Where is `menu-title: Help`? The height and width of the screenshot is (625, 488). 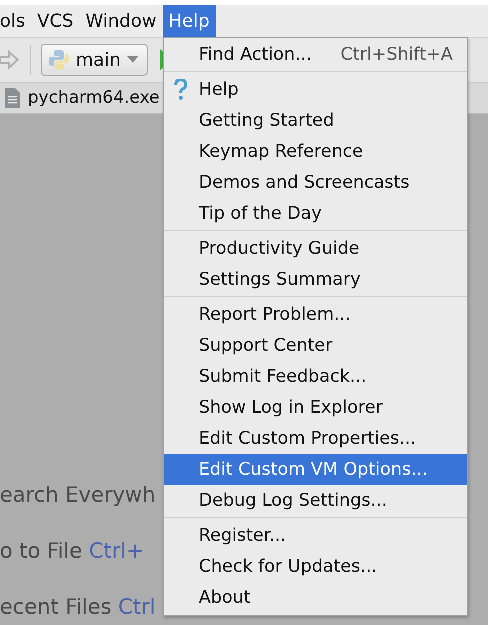 menu-title: Help is located at coordinates (189, 21).